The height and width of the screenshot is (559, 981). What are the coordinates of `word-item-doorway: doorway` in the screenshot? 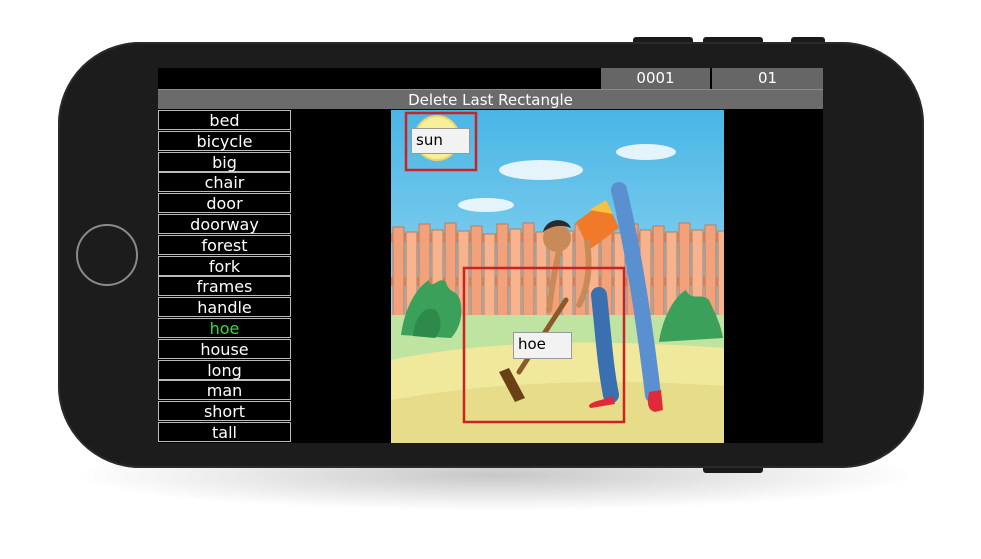 It's located at (224, 223).